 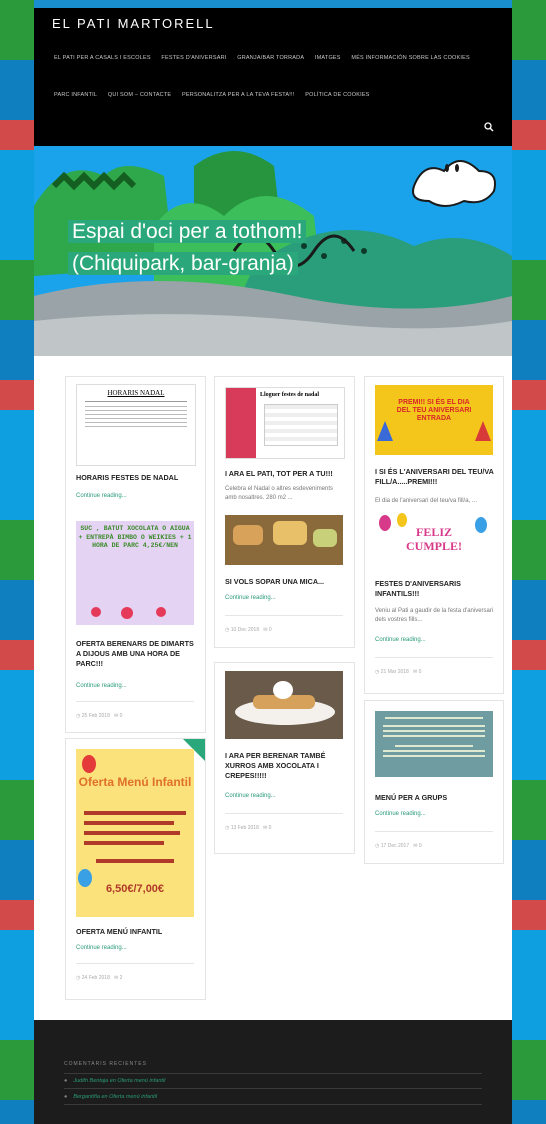 What do you see at coordinates (110, 1097) in the screenshot?
I see `recent-comment-item: ● Bergantiña en Oferta menú infantil` at bounding box center [110, 1097].